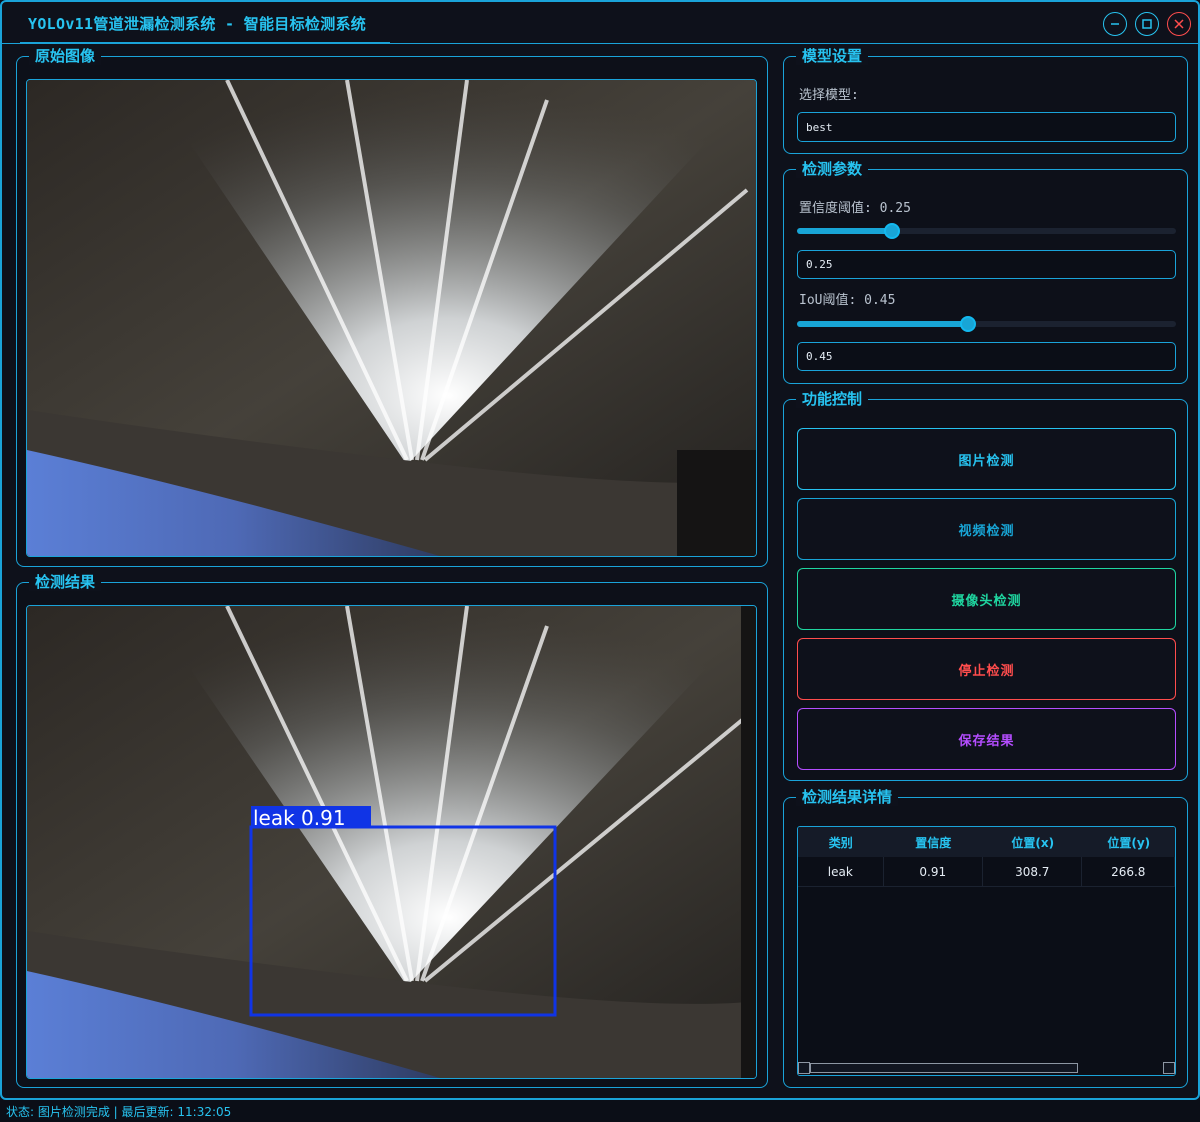 This screenshot has height=1122, width=1200. Describe the element at coordinates (832, 169) in the screenshot. I see `detection-params-title: 检测参数` at that location.